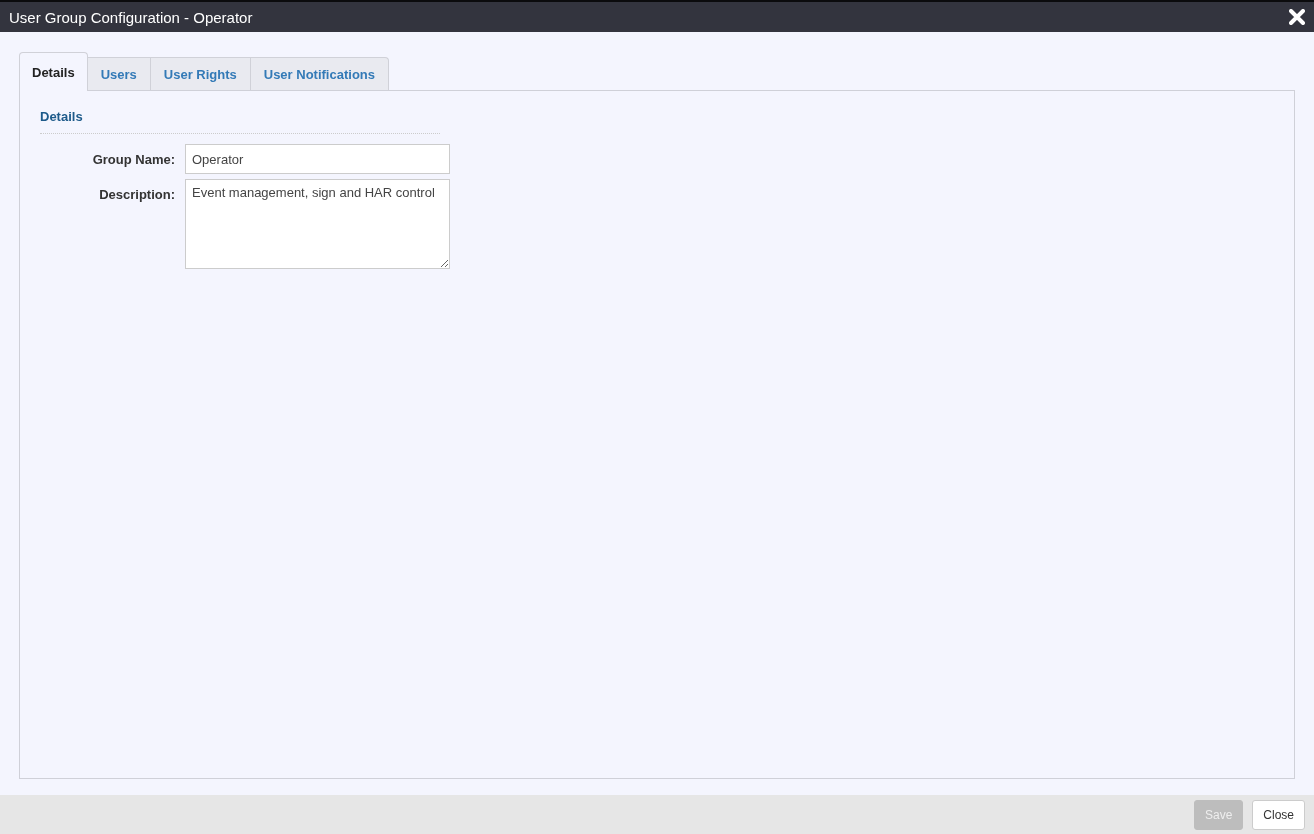  I want to click on tab: Details, so click(53, 71).